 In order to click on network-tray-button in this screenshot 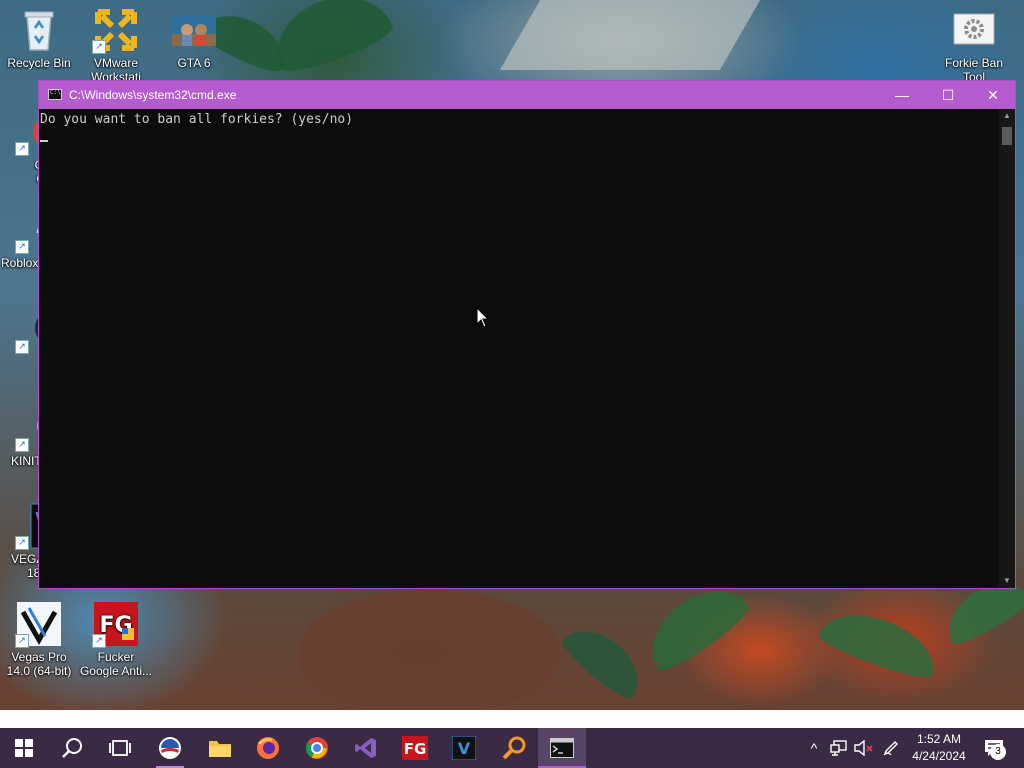, I will do `click(839, 748)`.